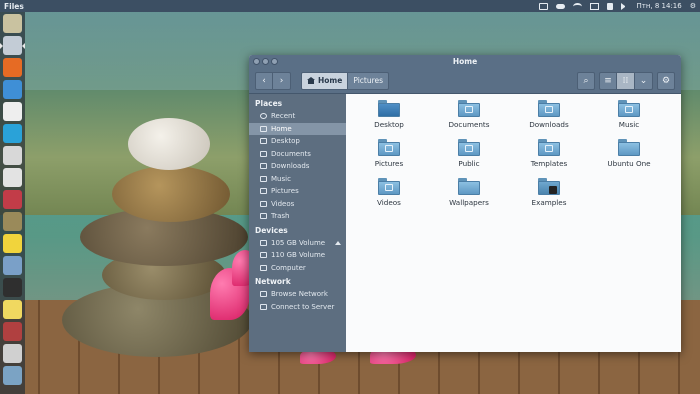  Describe the element at coordinates (465, 61) in the screenshot. I see `window-titlebar: Home` at that location.